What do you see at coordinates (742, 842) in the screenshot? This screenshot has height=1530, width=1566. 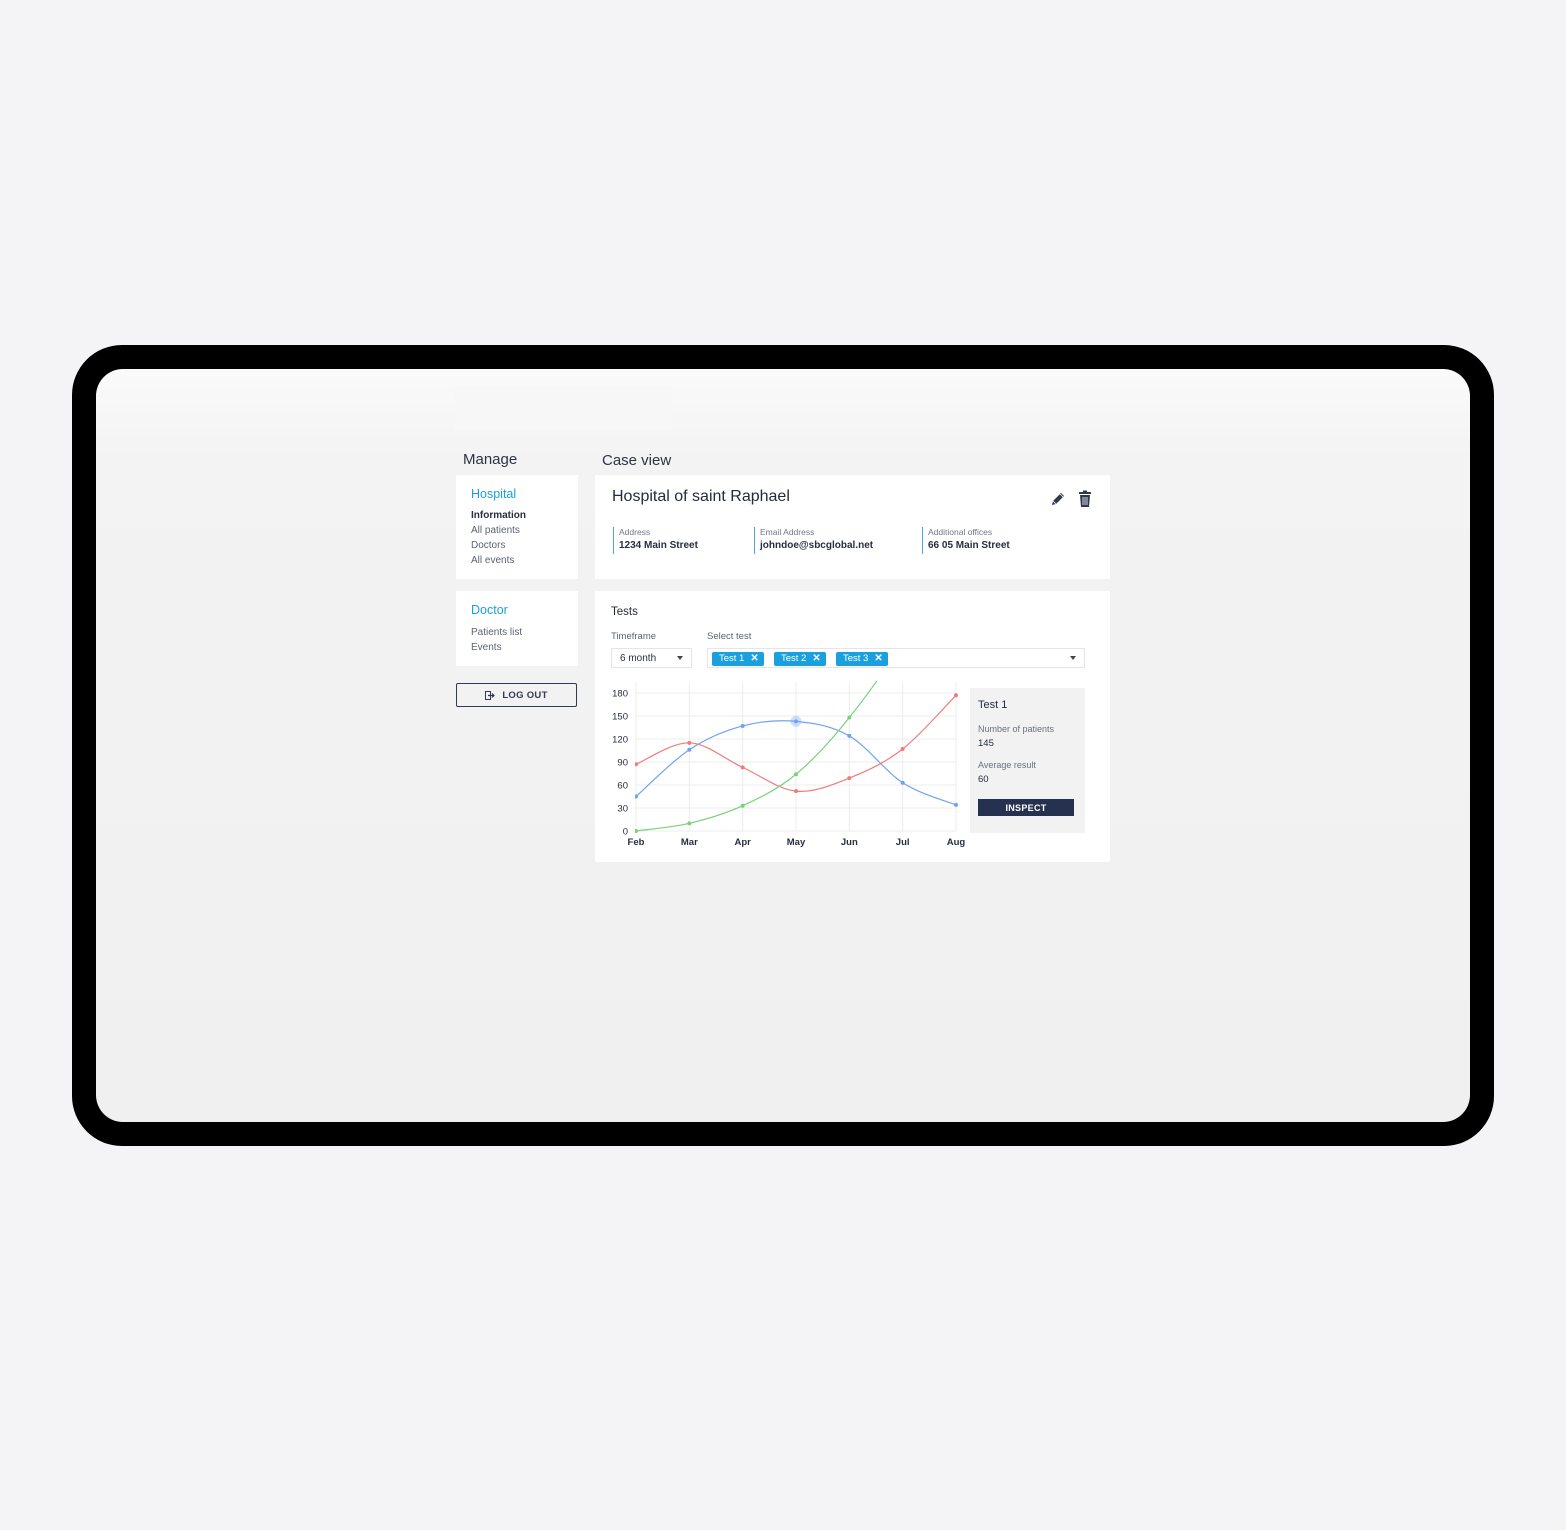 I see `x-tick-label: Apr` at bounding box center [742, 842].